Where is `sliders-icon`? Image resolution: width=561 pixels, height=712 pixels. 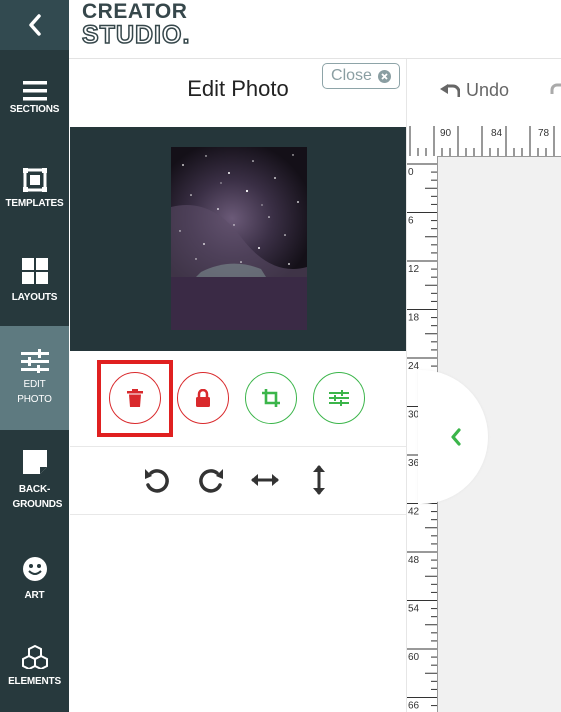
sliders-icon is located at coordinates (34, 361).